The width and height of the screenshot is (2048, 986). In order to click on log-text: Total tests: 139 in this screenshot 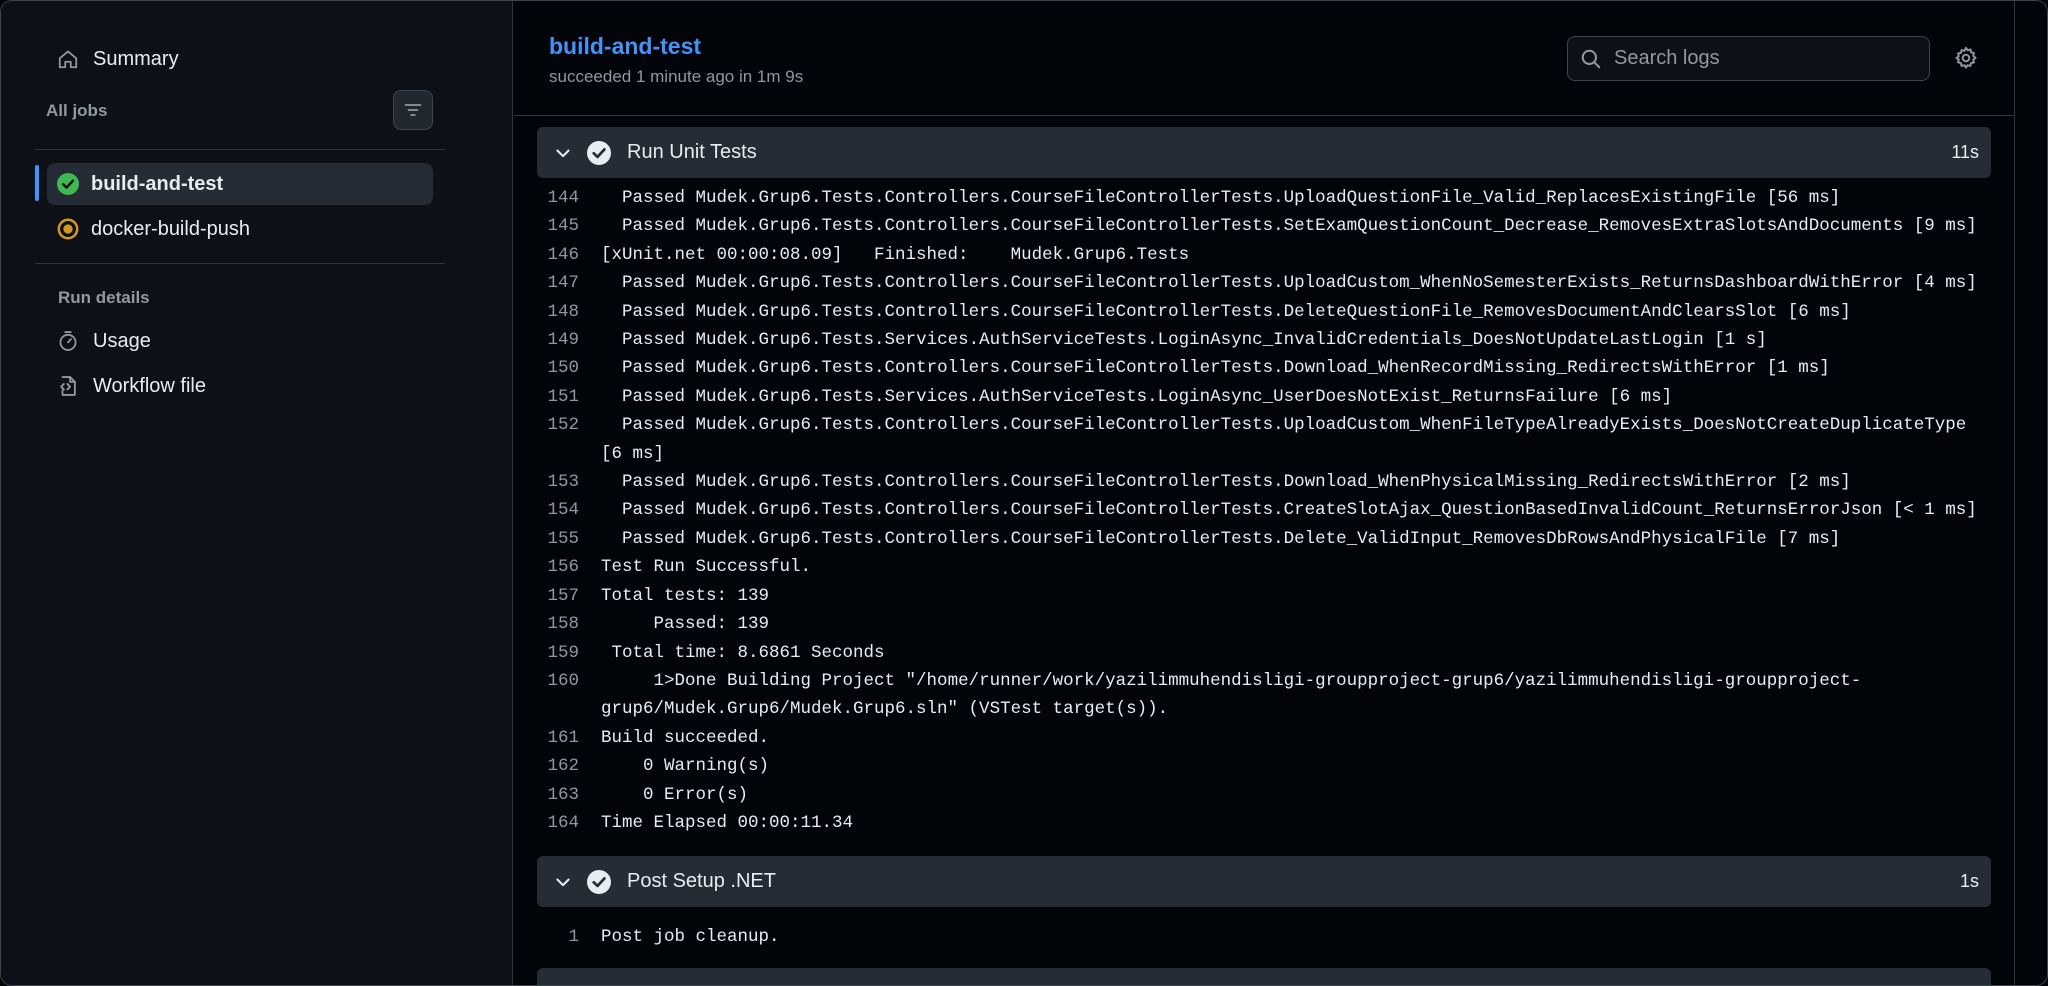, I will do `click(685, 595)`.